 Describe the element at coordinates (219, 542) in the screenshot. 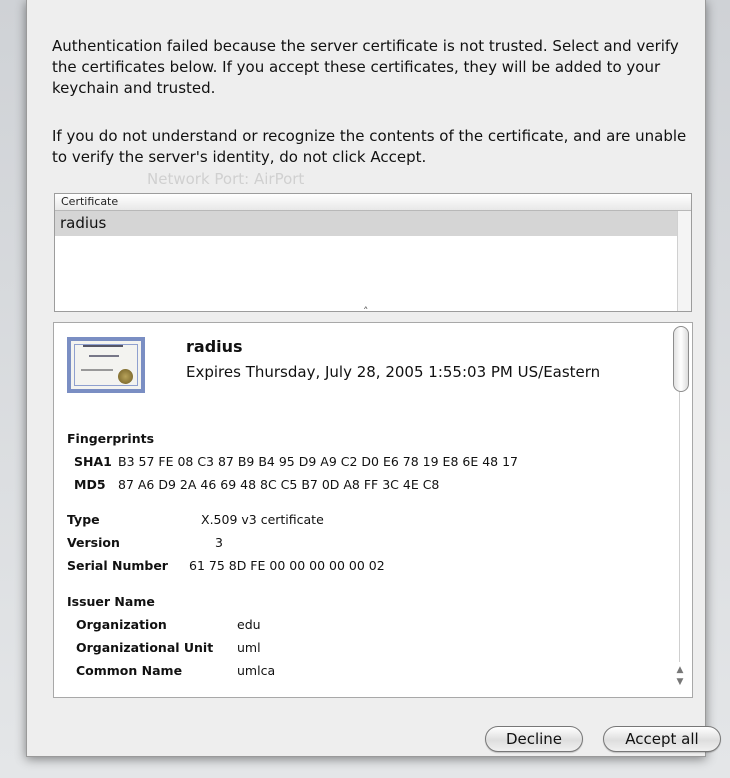

I see `version-value: 3` at that location.